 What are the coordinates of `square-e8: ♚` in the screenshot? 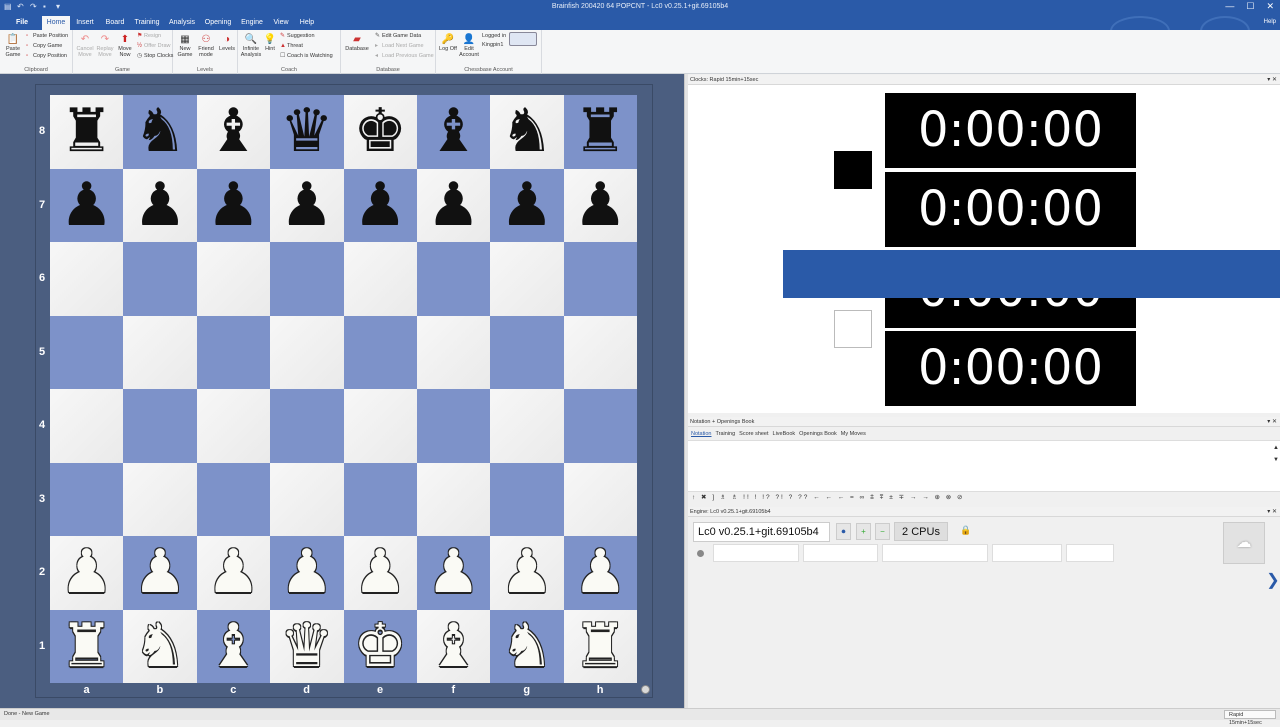 It's located at (380, 132).